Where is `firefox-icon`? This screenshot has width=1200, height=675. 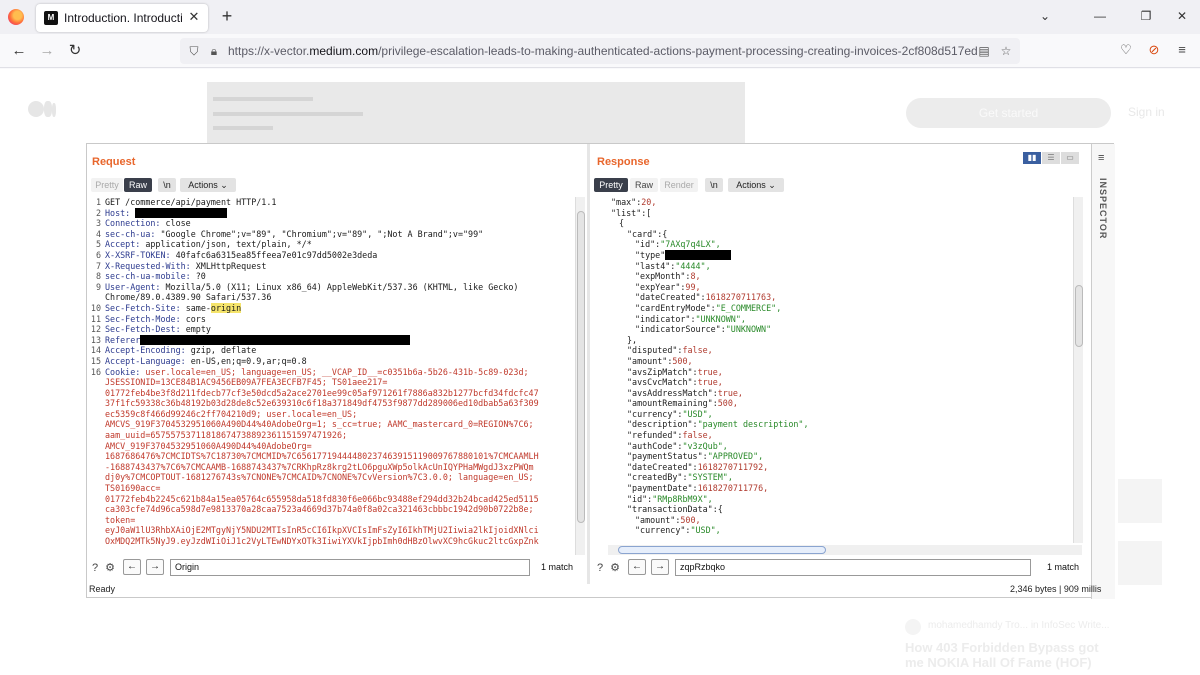
firefox-icon is located at coordinates (16, 17).